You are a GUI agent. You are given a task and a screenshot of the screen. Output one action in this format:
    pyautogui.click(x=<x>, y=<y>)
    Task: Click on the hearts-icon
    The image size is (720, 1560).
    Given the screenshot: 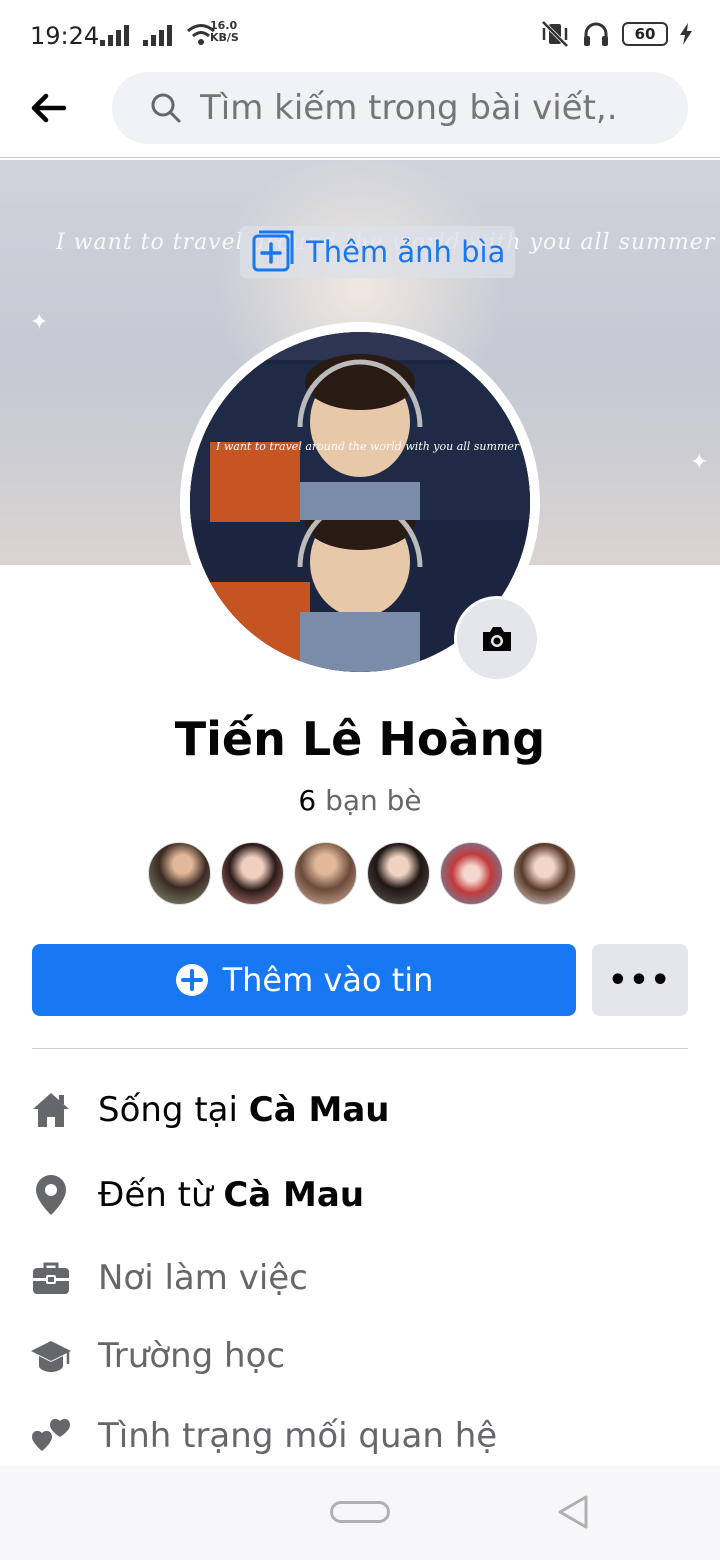 What is the action you would take?
    pyautogui.click(x=51, y=1436)
    